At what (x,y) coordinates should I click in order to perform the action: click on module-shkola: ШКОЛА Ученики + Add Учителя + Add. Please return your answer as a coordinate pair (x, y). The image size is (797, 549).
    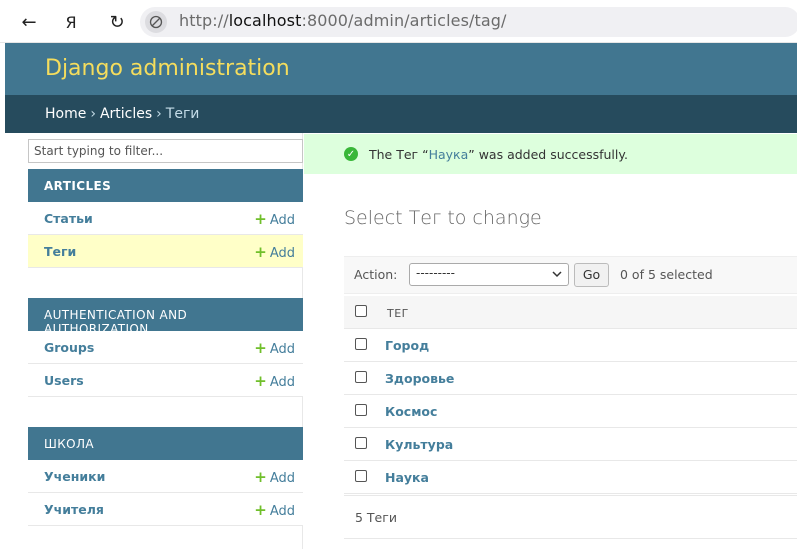
    Looking at the image, I should click on (165, 476).